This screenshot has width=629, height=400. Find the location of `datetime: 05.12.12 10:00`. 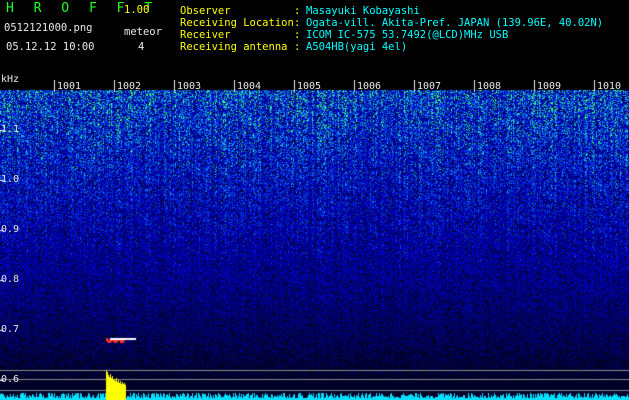

datetime: 05.12.12 10:00 is located at coordinates (50, 47).